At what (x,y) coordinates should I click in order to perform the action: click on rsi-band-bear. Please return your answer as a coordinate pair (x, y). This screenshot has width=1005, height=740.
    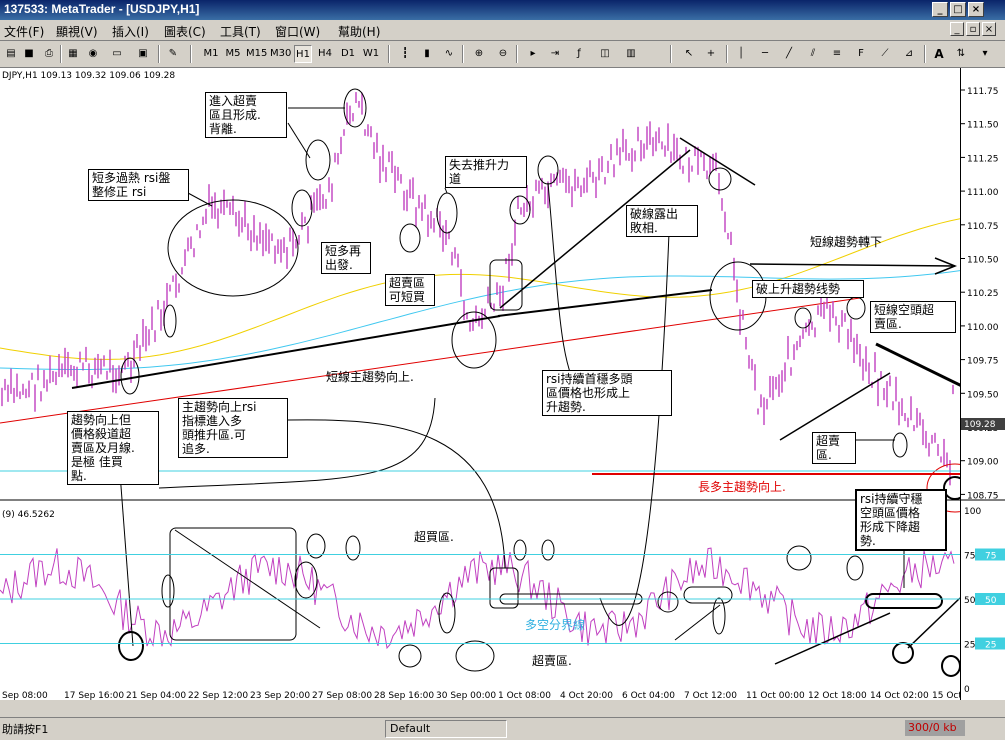
    Looking at the image, I should click on (904, 601).